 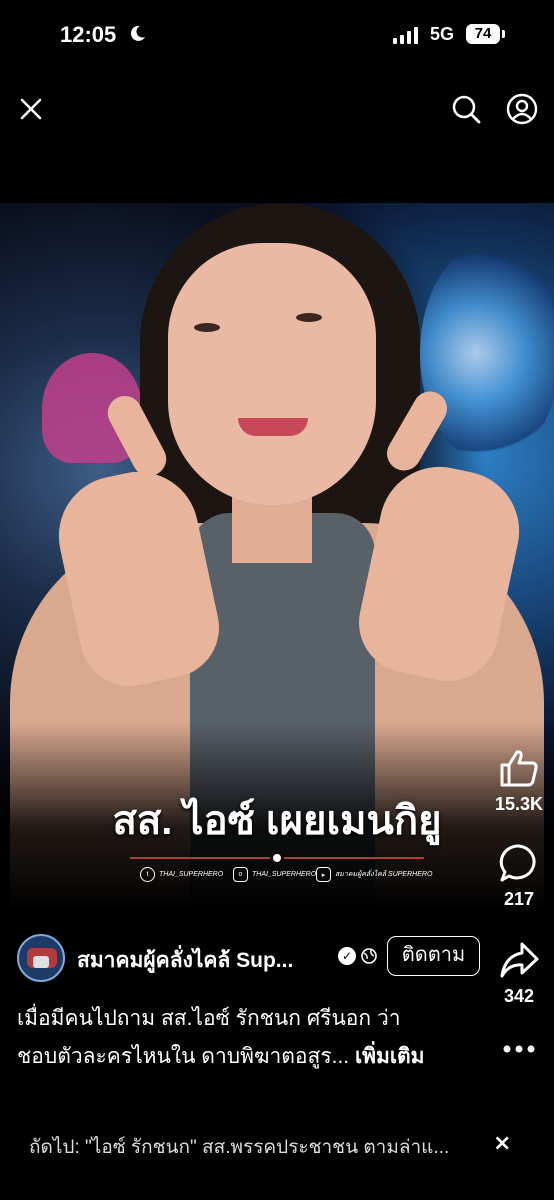 What do you see at coordinates (277, 858) in the screenshot?
I see `divider-dot` at bounding box center [277, 858].